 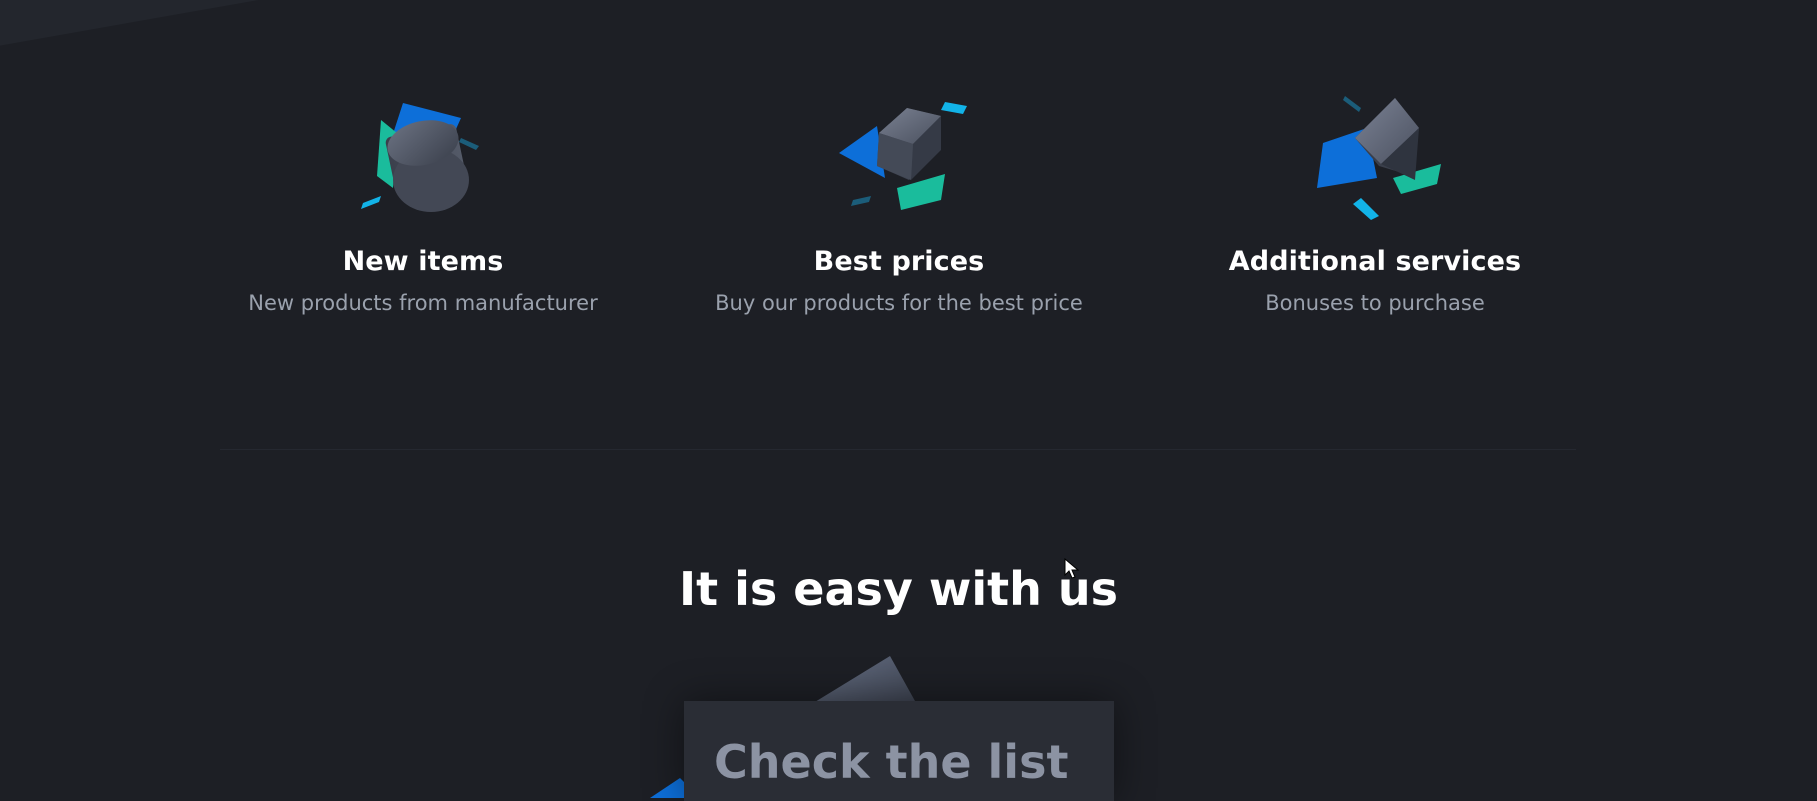 I want to click on section-divider, so click(x=898, y=449).